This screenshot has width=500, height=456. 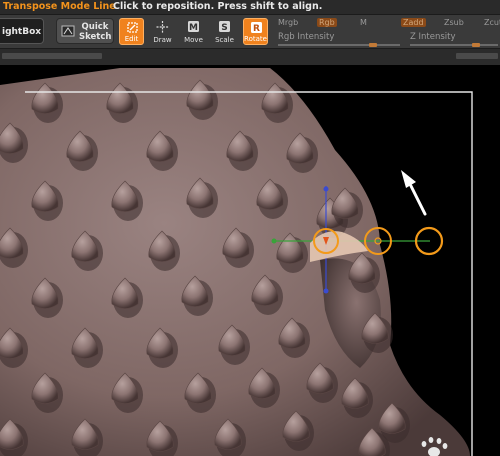 I want to click on z-intensity-knob, so click(x=476, y=45).